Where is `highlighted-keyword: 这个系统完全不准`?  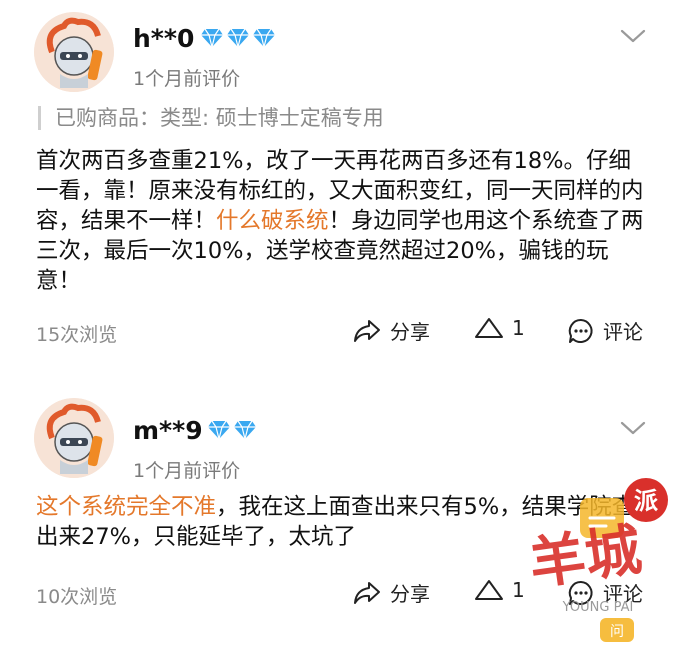
highlighted-keyword: 这个系统完全不准 is located at coordinates (126, 507).